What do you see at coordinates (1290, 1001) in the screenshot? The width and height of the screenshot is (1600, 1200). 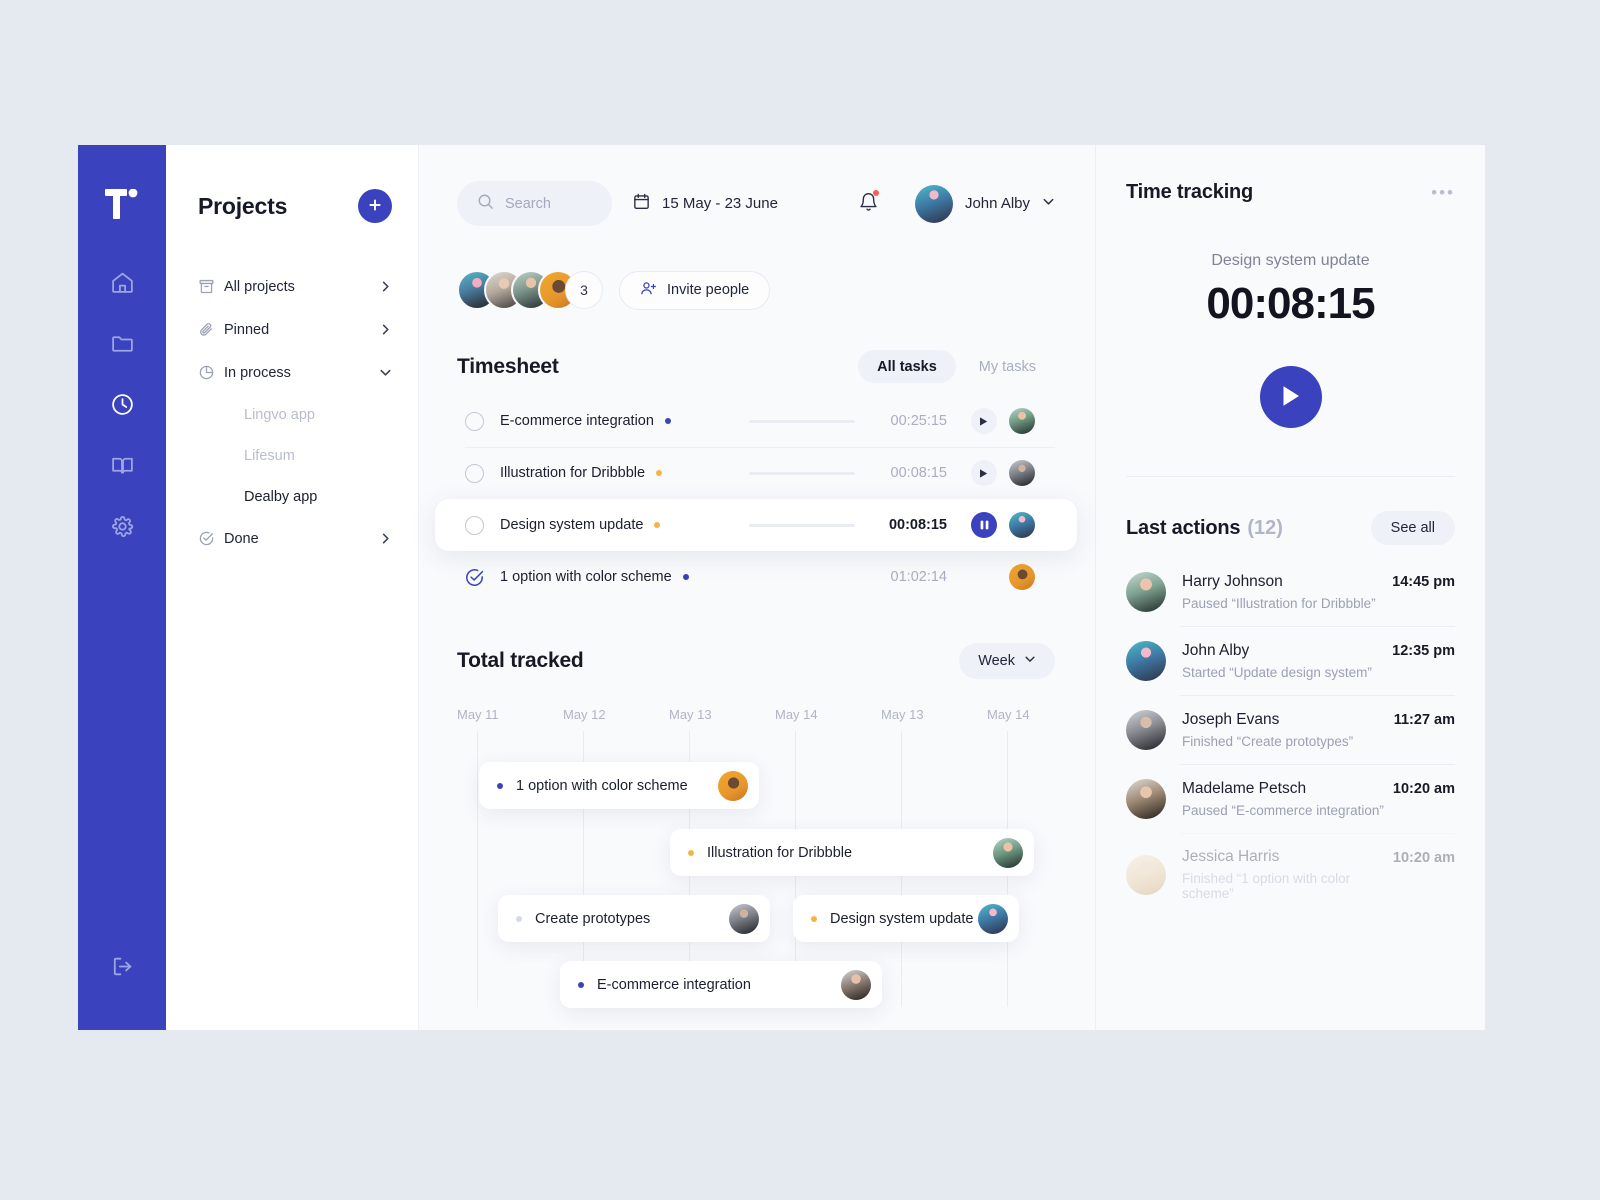 I see `list-fade-overlay` at bounding box center [1290, 1001].